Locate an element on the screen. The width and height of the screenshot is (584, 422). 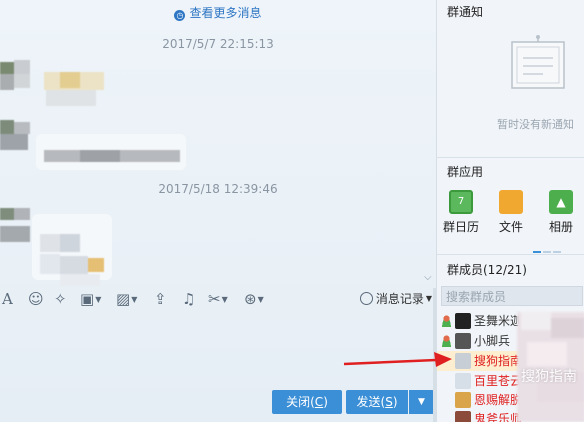
message-history-button: 消息记录 ▼ is located at coordinates (395, 299).